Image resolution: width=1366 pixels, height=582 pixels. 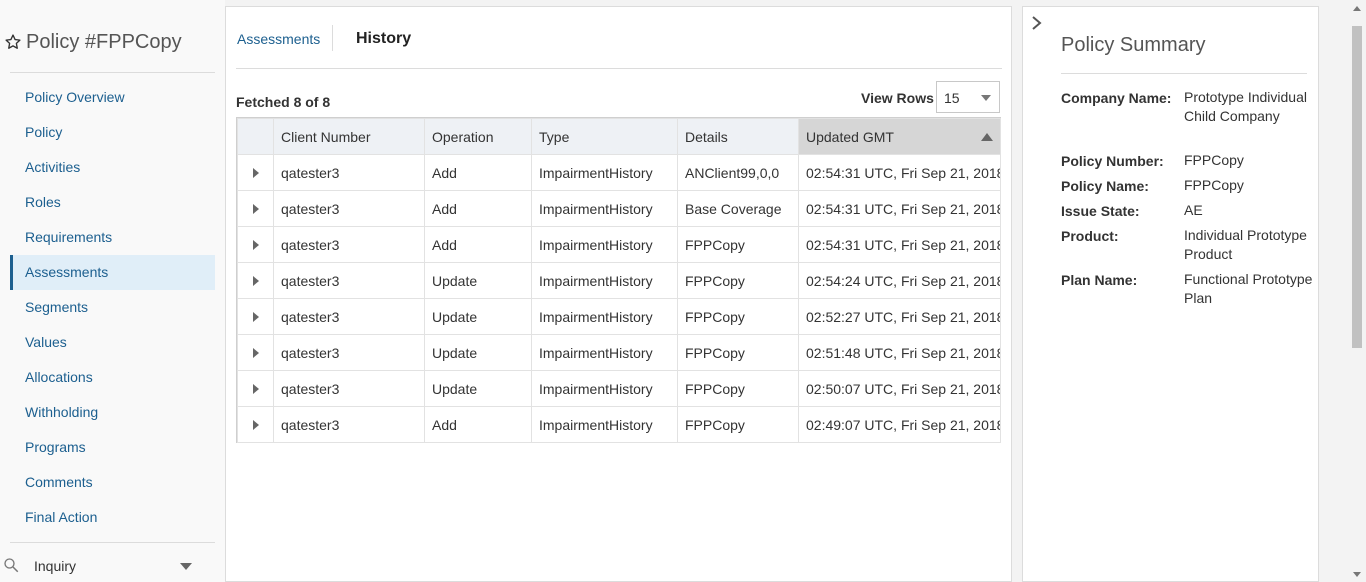 I want to click on summary-label-policy-name: Policy Name:, so click(x=1105, y=186).